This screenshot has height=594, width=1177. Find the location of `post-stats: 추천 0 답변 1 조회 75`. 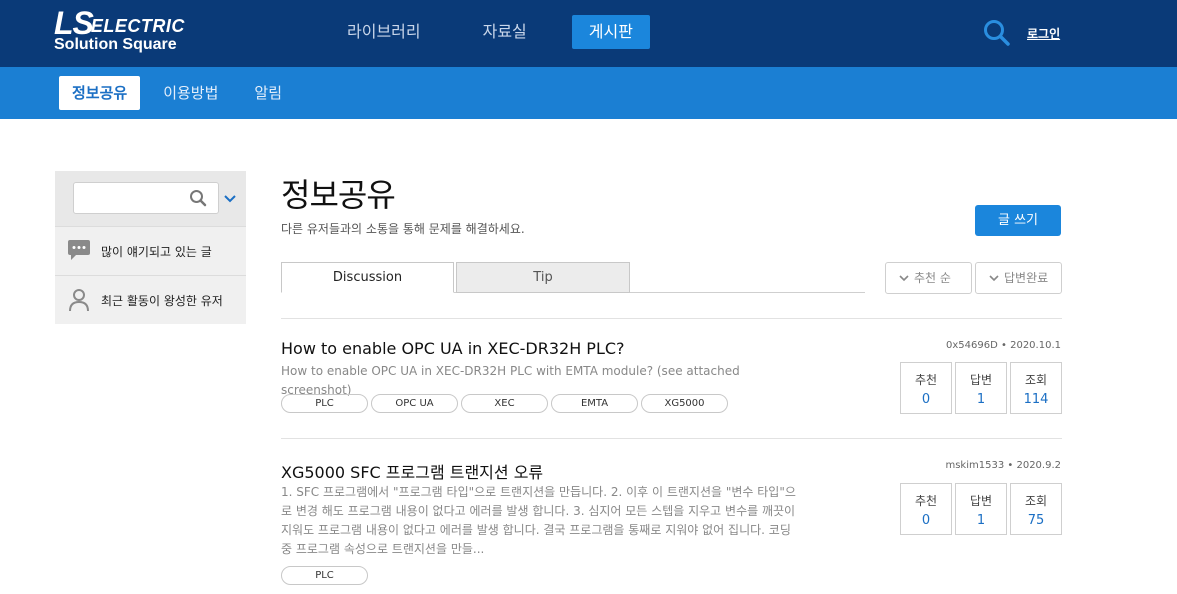

post-stats: 추천 0 답변 1 조회 75 is located at coordinates (982, 509).